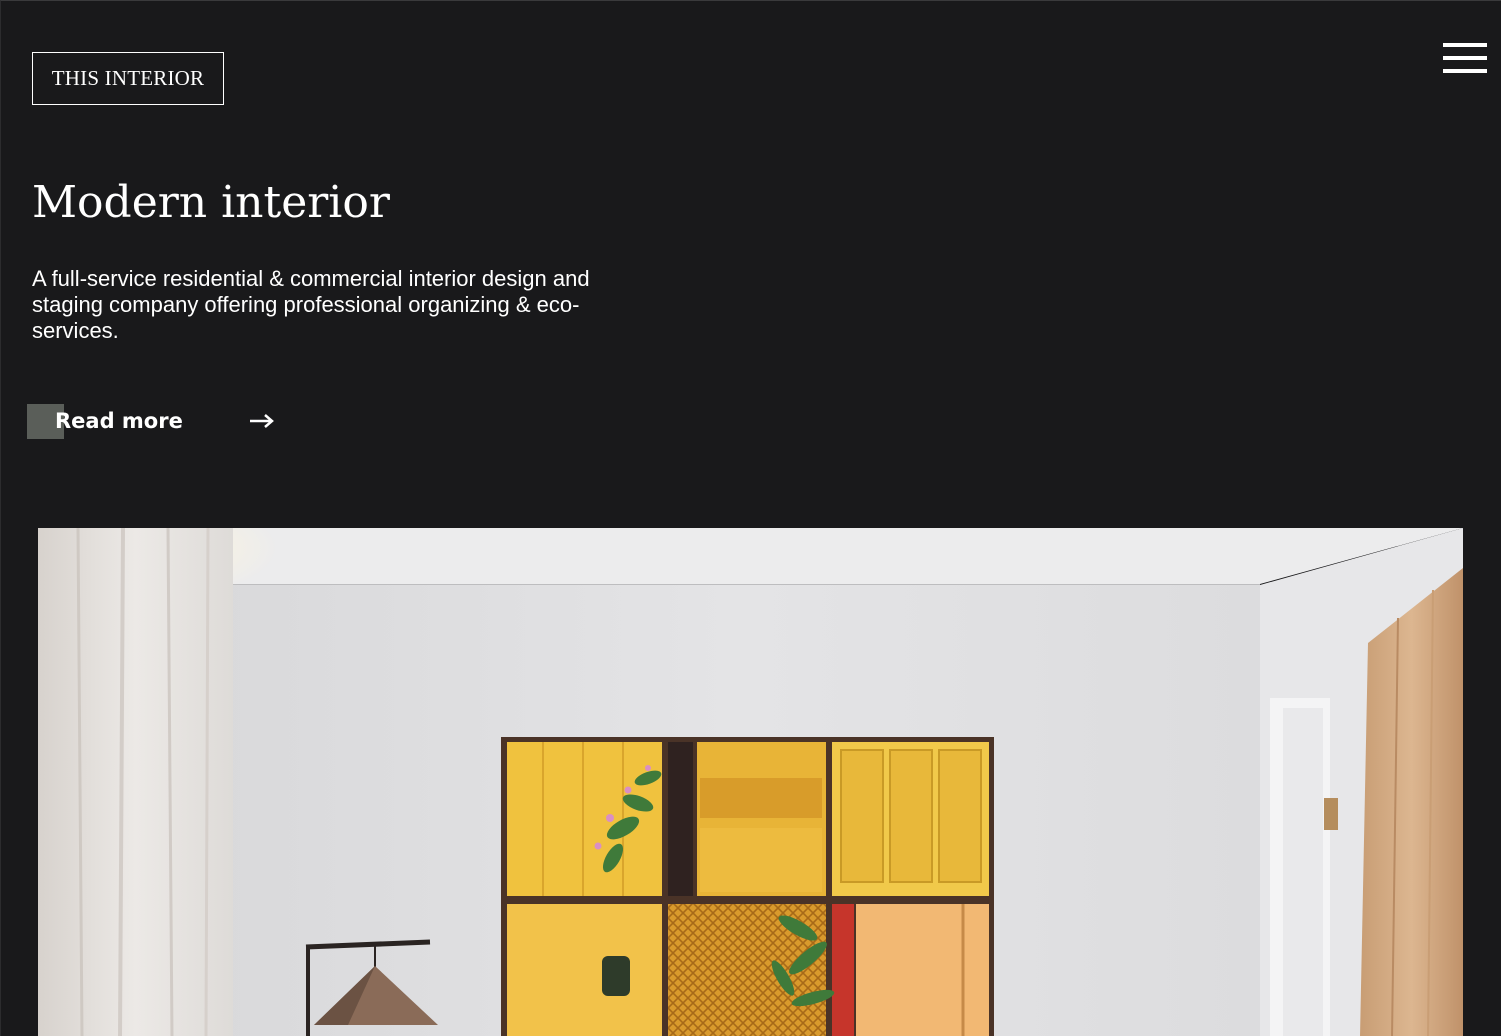 Image resolution: width=1501 pixels, height=1036 pixels. Describe the element at coordinates (119, 421) in the screenshot. I see `read-more-label: Read more` at that location.